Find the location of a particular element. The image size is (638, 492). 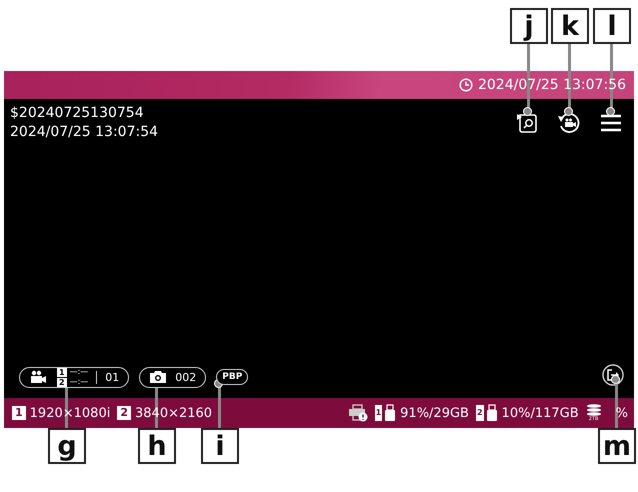

callout-label: k is located at coordinates (570, 26).